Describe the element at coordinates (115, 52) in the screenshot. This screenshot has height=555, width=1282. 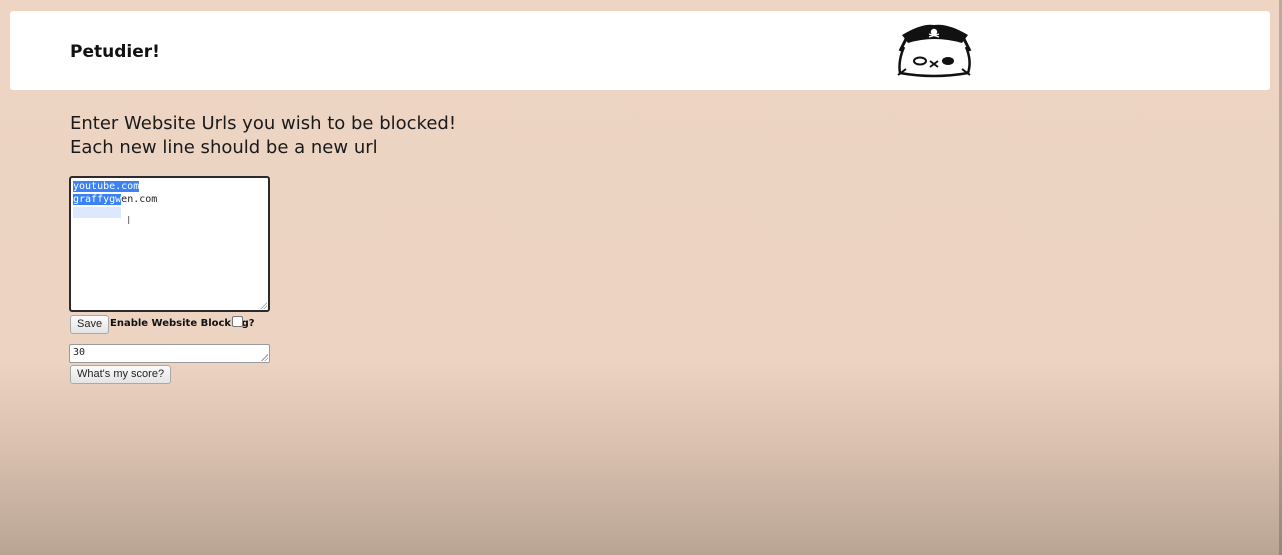
I see `brand-title: Petudier!` at that location.